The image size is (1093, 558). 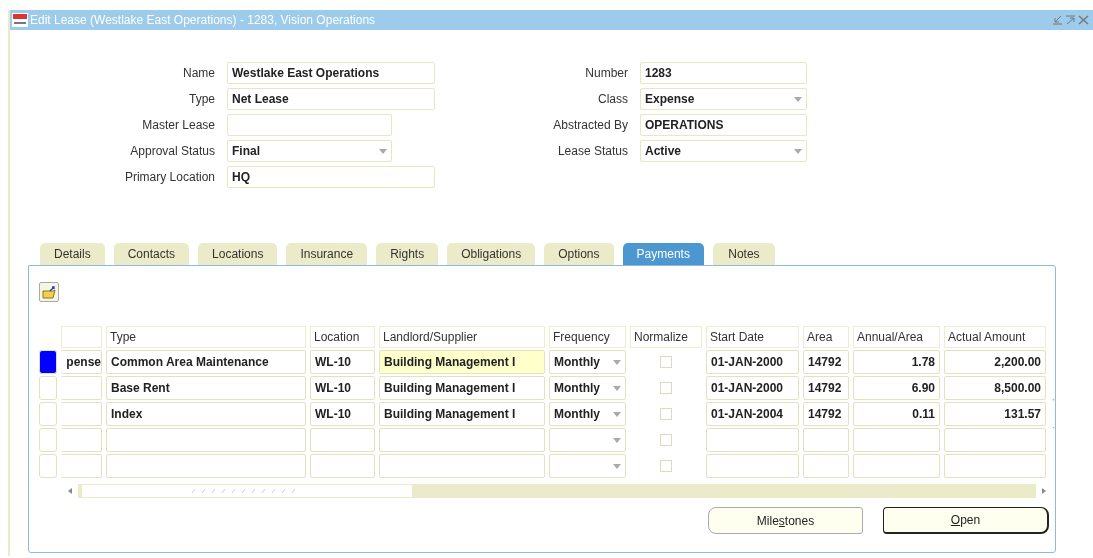 What do you see at coordinates (327, 254) in the screenshot?
I see `tab: Insurance` at bounding box center [327, 254].